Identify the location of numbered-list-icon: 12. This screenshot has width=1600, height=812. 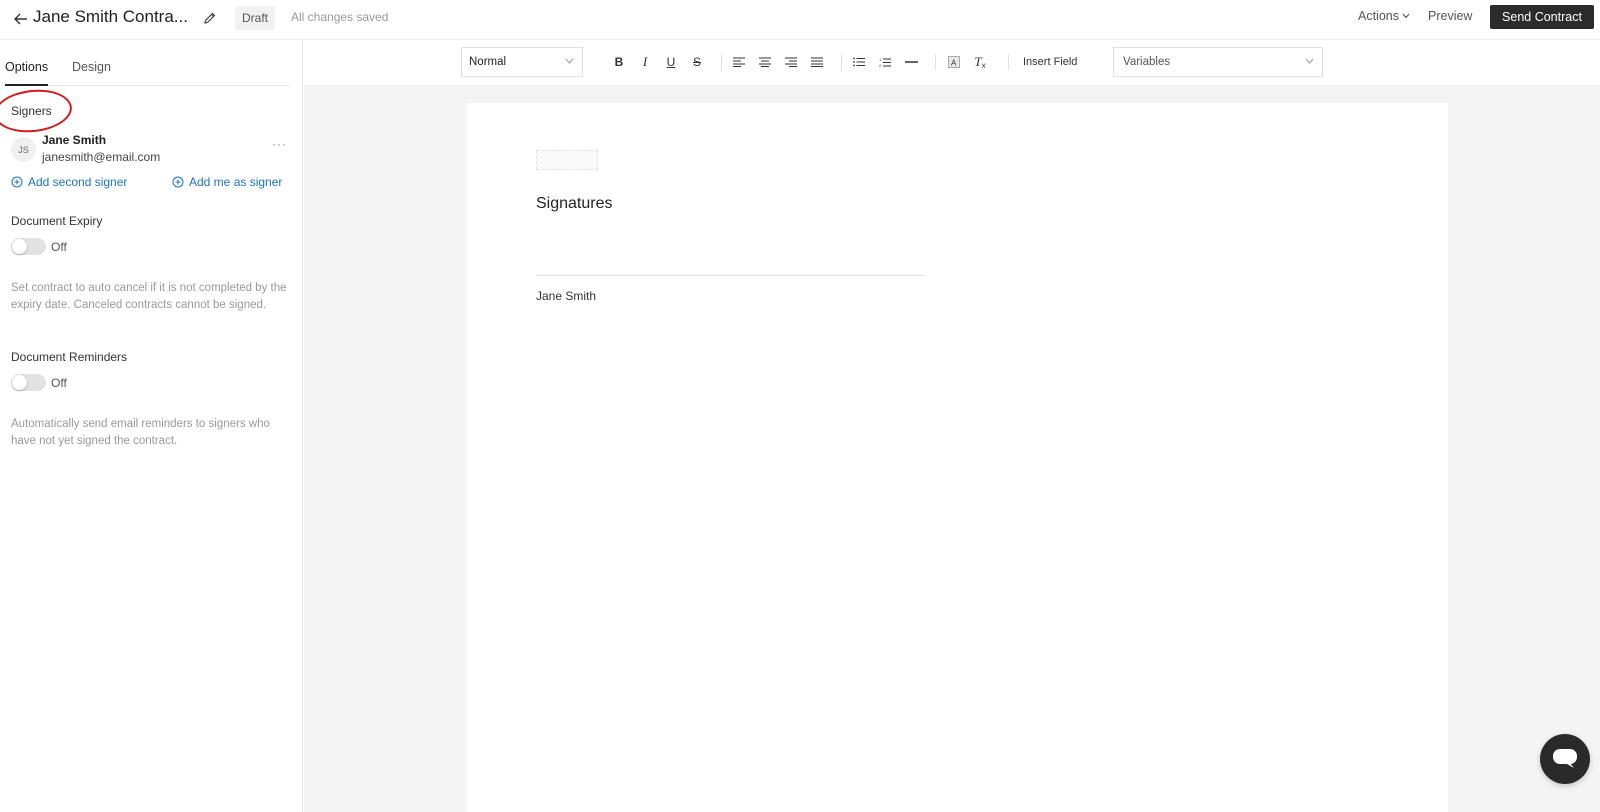
(885, 62).